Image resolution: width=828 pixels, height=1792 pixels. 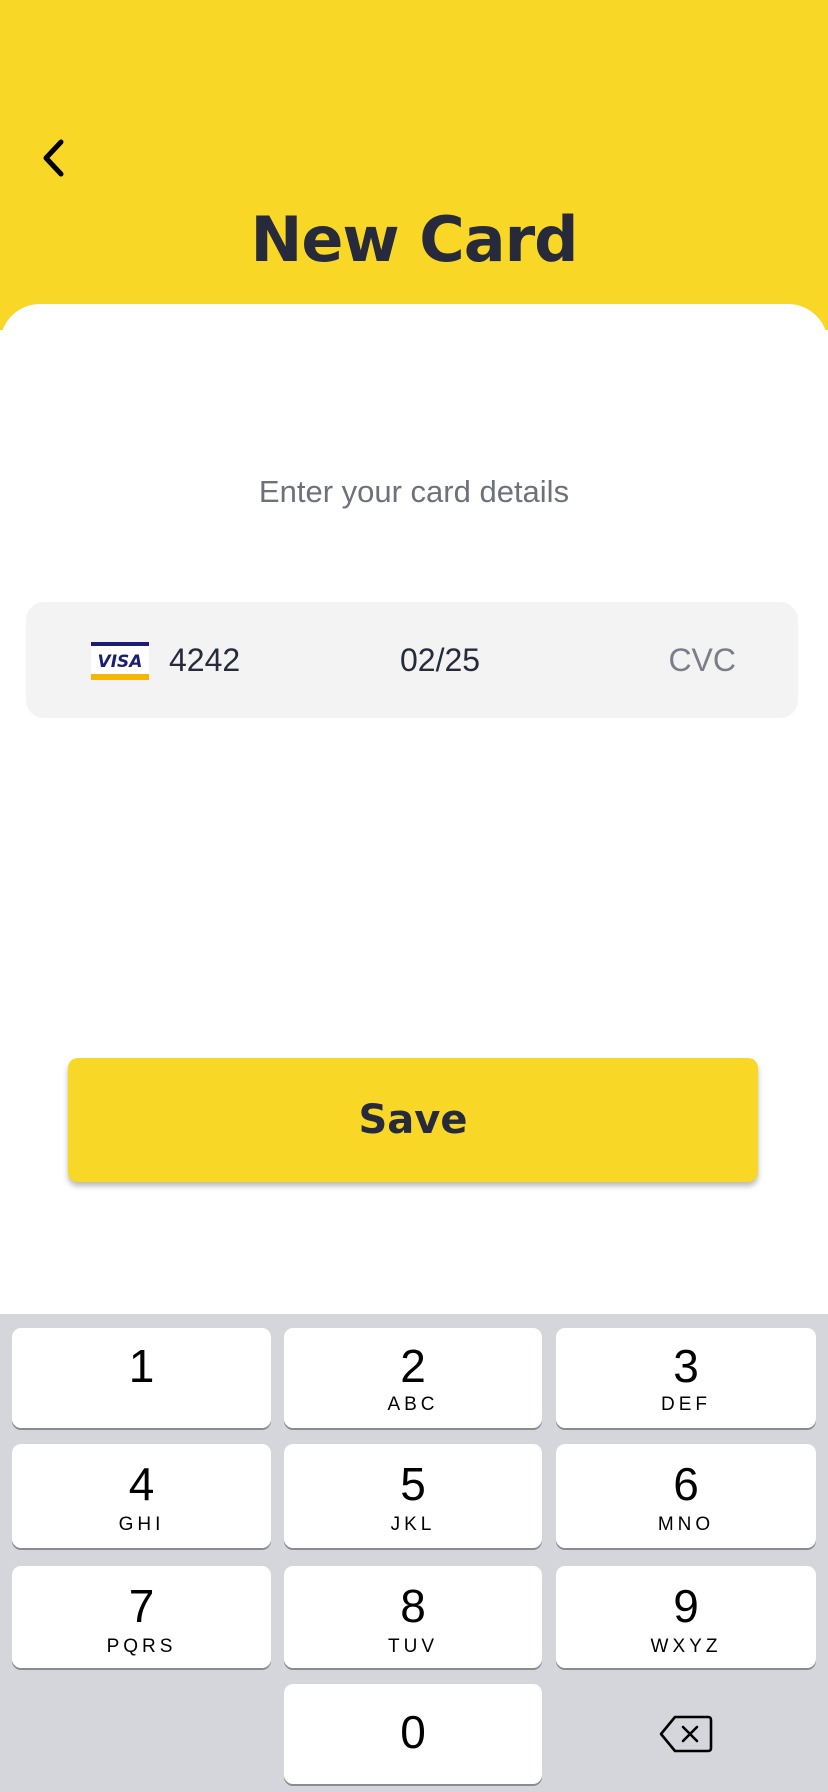 What do you see at coordinates (686, 1646) in the screenshot?
I see `key-letters: WXYZ` at bounding box center [686, 1646].